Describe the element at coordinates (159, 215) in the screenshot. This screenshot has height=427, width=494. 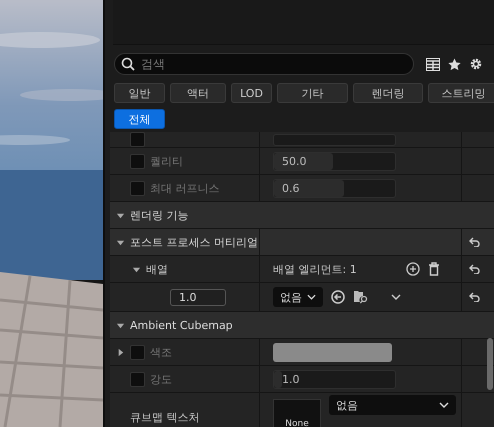
I see `section-header: 렌더링 기능` at that location.